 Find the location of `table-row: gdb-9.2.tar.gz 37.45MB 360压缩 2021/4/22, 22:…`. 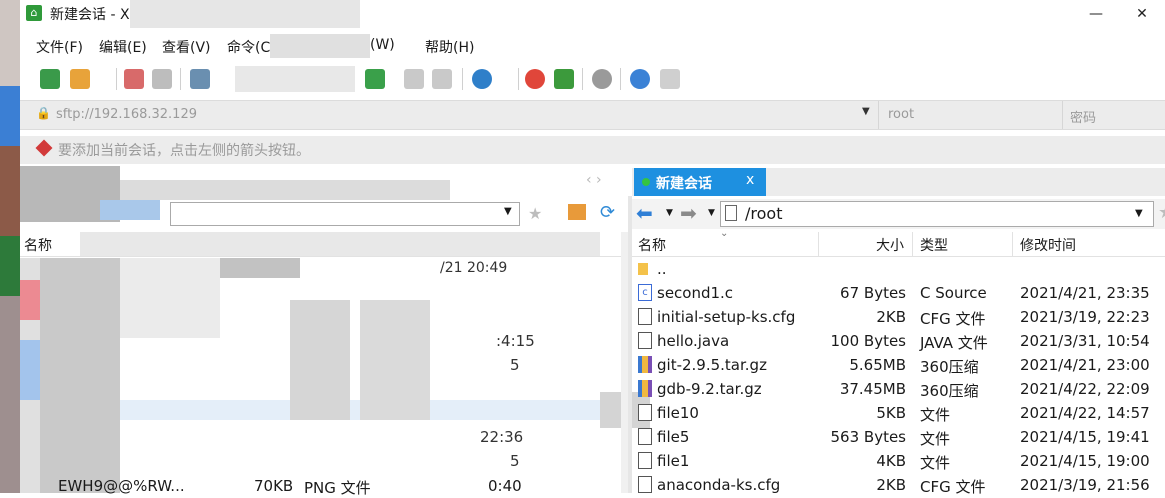

table-row: gdb-9.2.tar.gz 37.45MB 360压缩 2021/4/22, 22:… is located at coordinates (898, 389).